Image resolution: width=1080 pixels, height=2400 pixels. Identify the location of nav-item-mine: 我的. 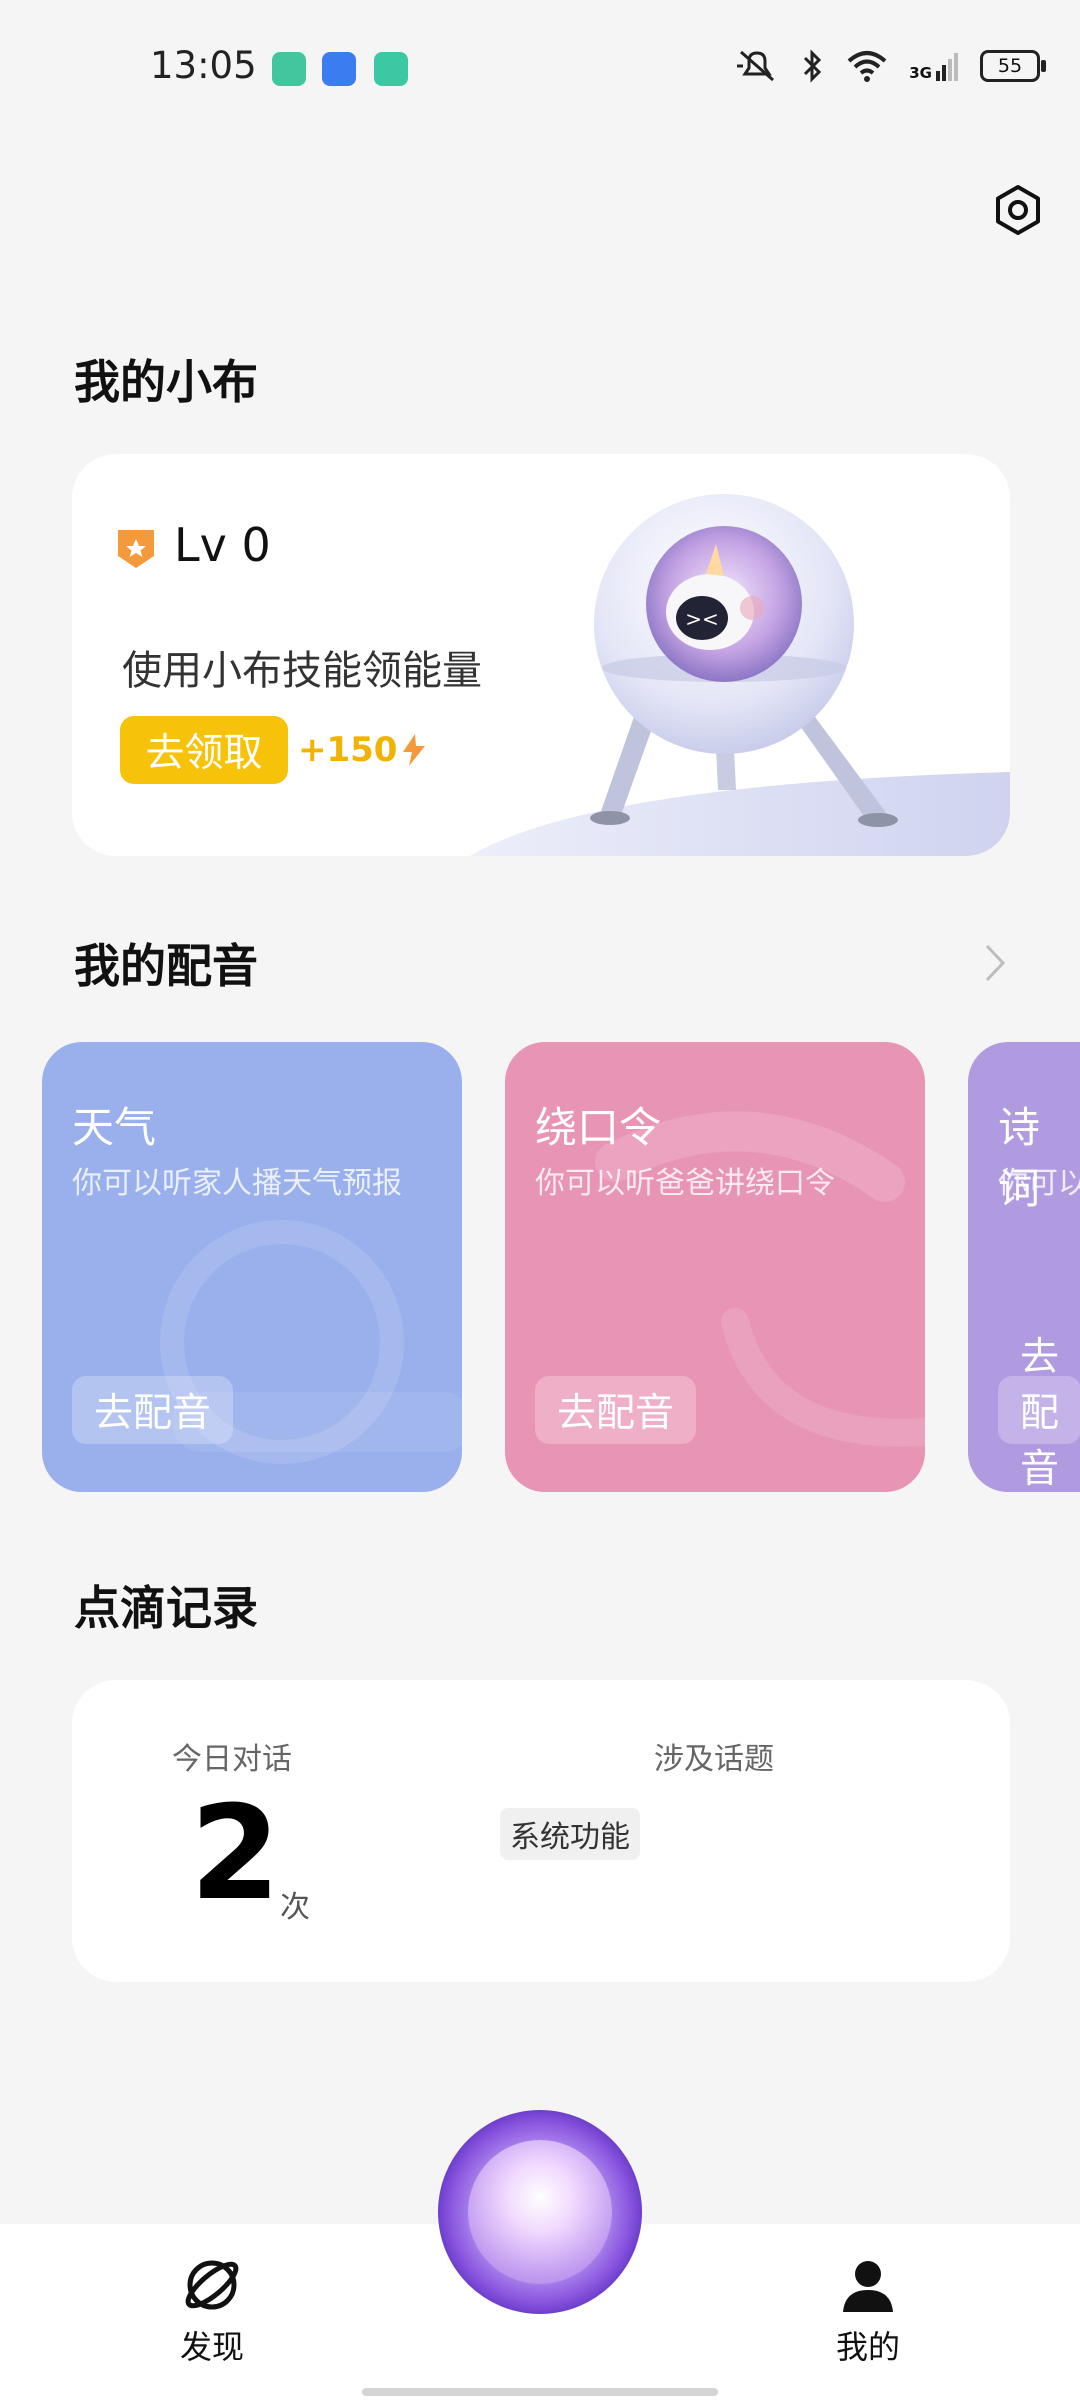
(868, 2311).